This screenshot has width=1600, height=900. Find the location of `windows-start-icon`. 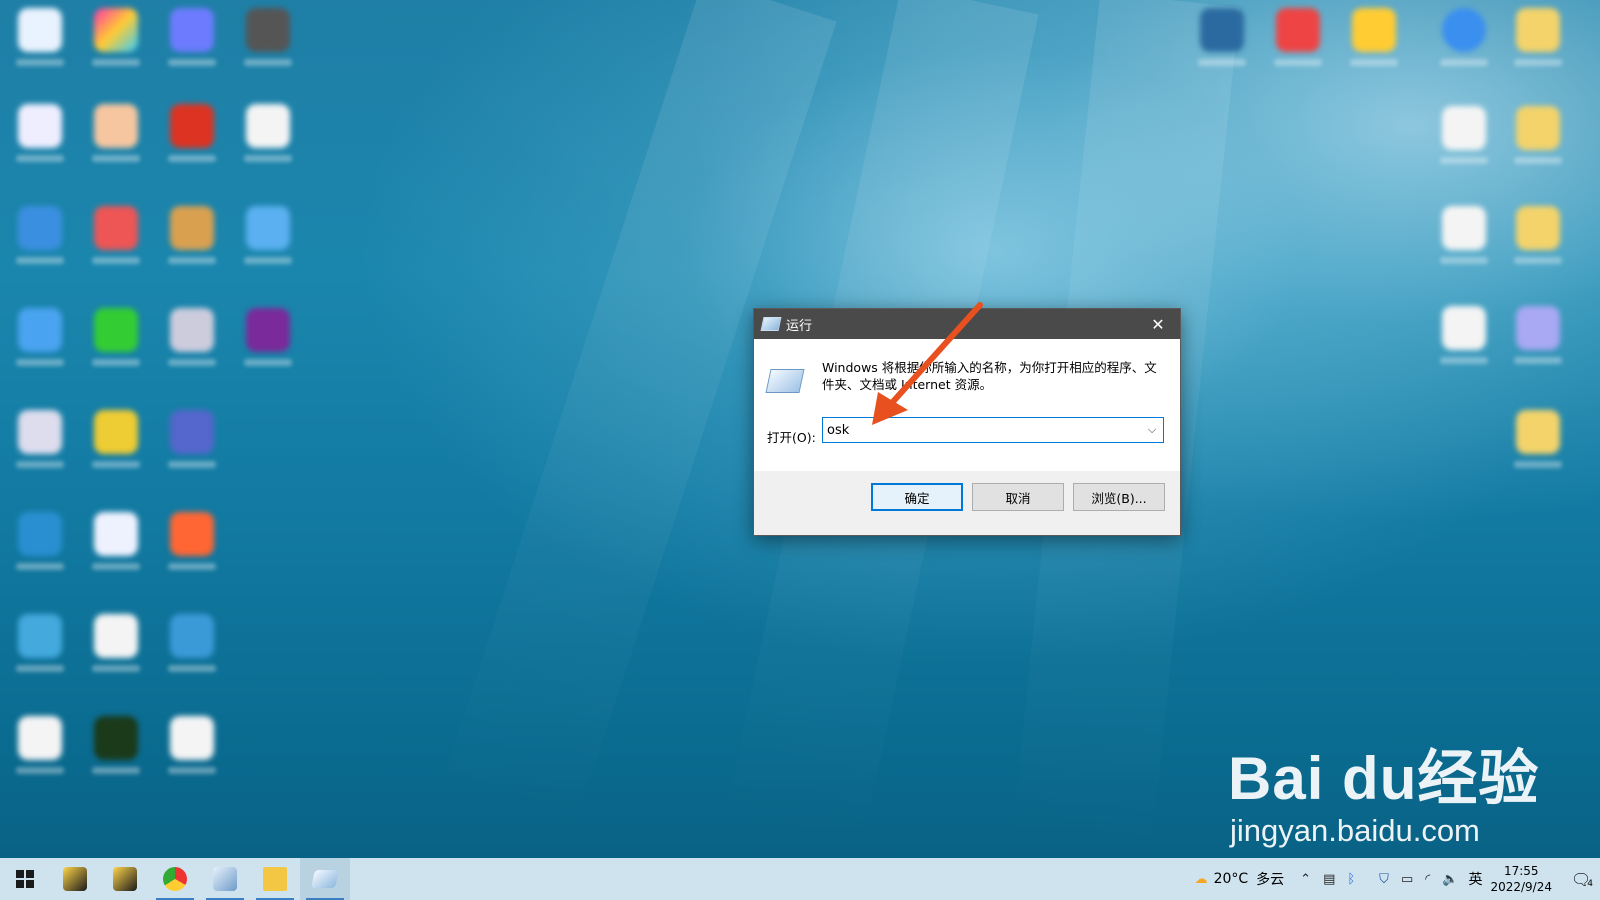

windows-start-icon is located at coordinates (25, 879).